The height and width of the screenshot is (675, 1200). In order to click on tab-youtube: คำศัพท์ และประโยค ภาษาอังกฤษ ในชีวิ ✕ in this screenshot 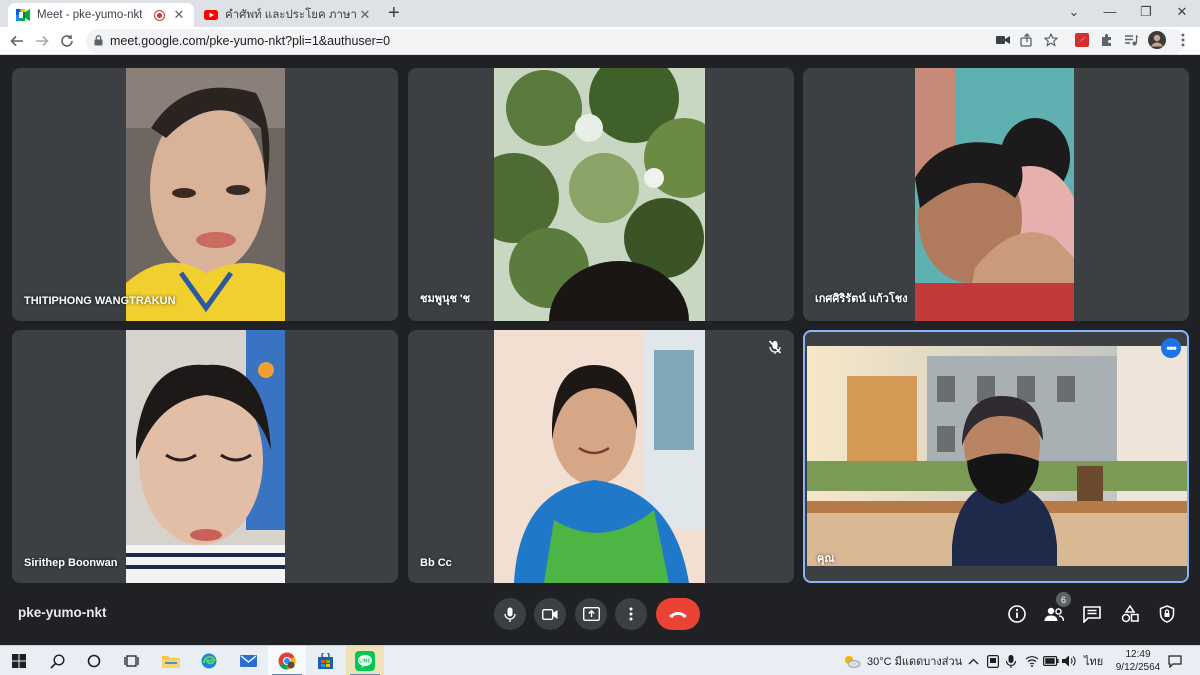, I will do `click(288, 15)`.